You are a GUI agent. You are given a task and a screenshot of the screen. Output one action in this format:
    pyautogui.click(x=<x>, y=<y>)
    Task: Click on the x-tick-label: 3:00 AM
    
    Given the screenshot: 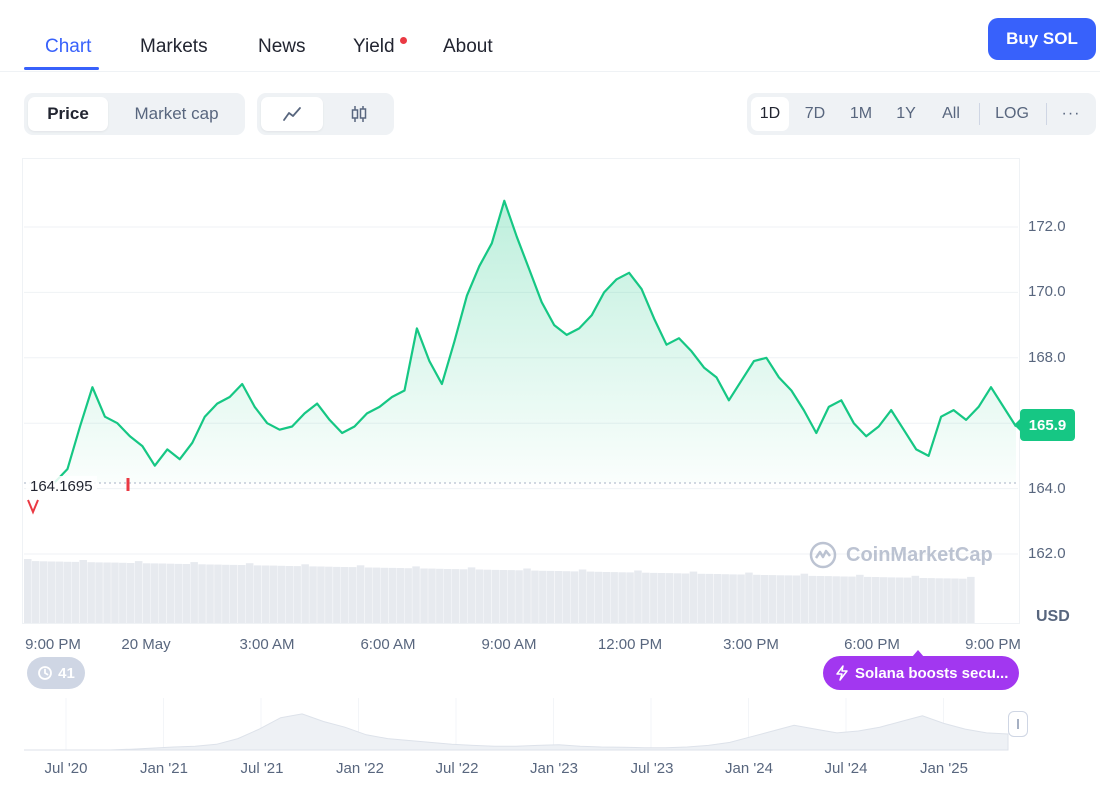 What is the action you would take?
    pyautogui.click(x=267, y=644)
    